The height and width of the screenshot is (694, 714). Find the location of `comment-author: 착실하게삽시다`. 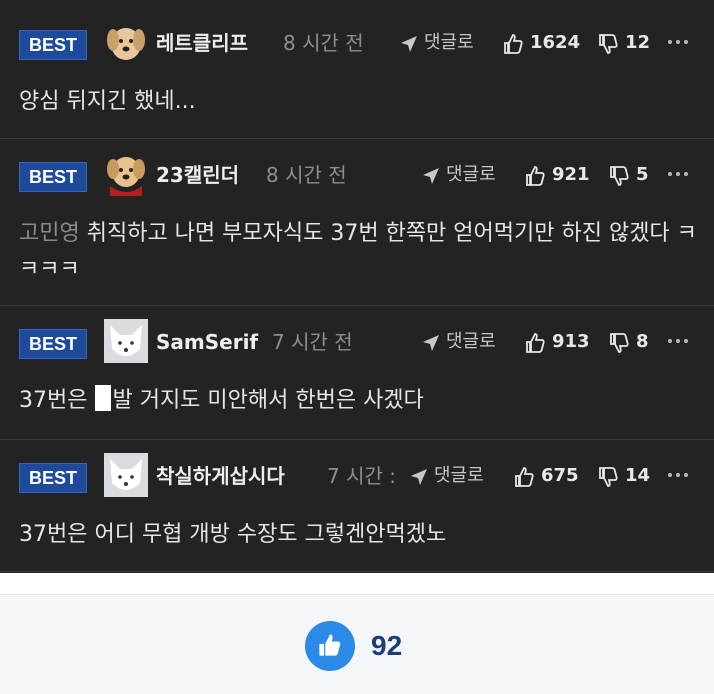

comment-author: 착실하게삽시다 is located at coordinates (220, 476).